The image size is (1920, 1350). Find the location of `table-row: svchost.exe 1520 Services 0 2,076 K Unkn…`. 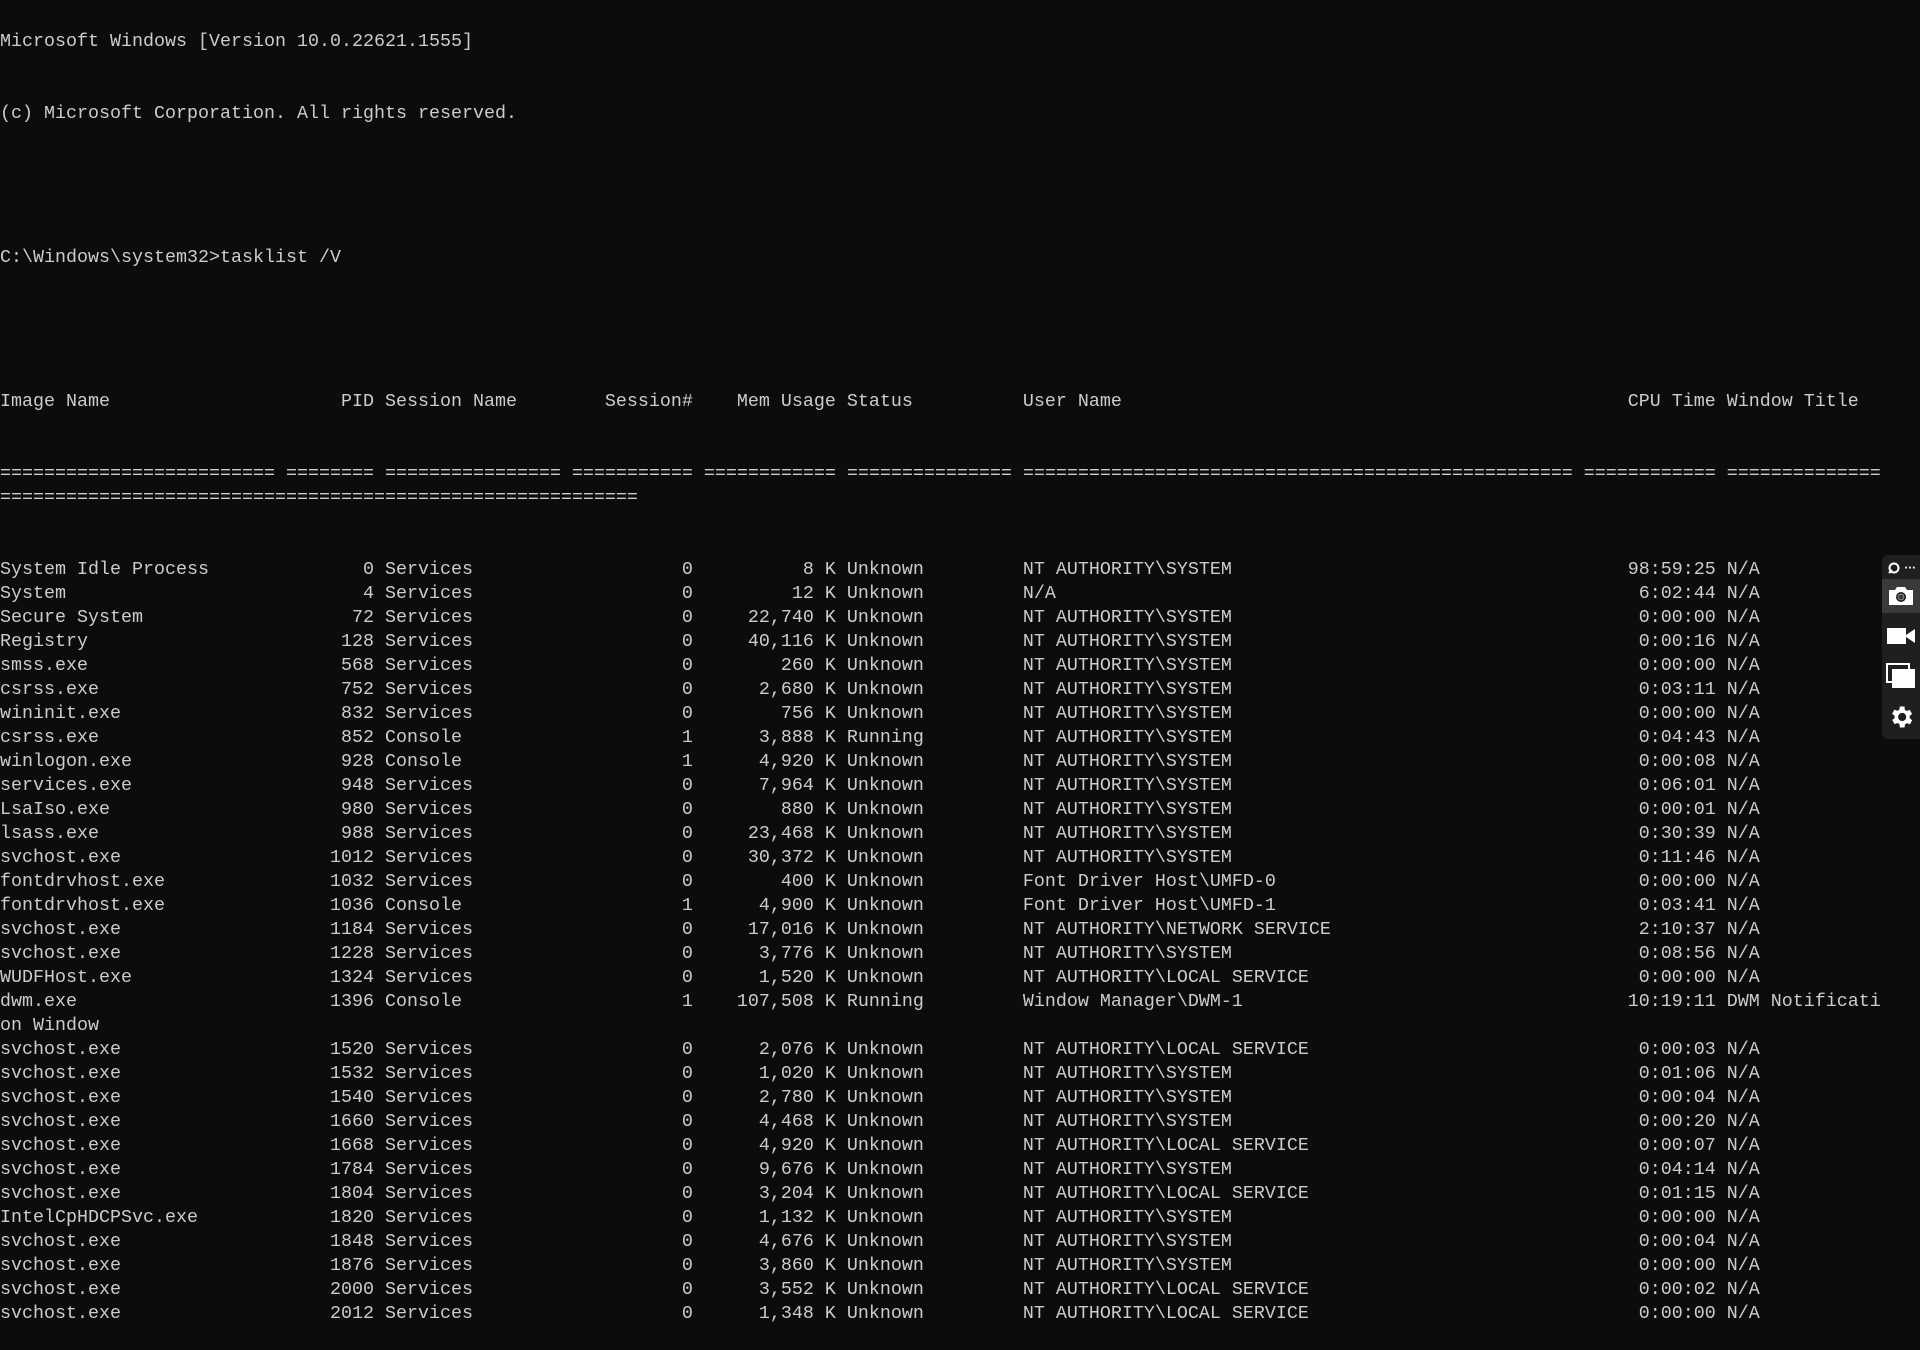

table-row: svchost.exe 1520 Services 0 2,076 K Unkn… is located at coordinates (880, 1049).